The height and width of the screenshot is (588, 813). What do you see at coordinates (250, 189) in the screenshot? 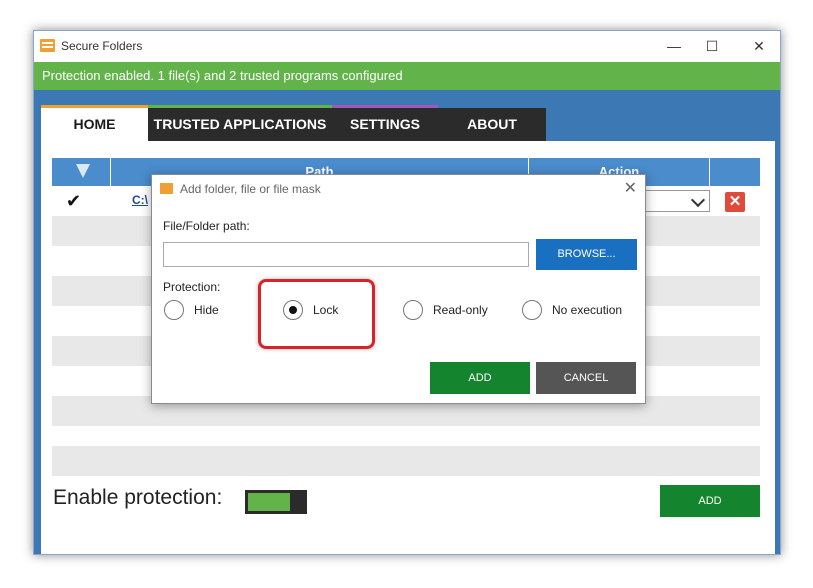
I see `dialog-title: Add folder, file or file mask` at bounding box center [250, 189].